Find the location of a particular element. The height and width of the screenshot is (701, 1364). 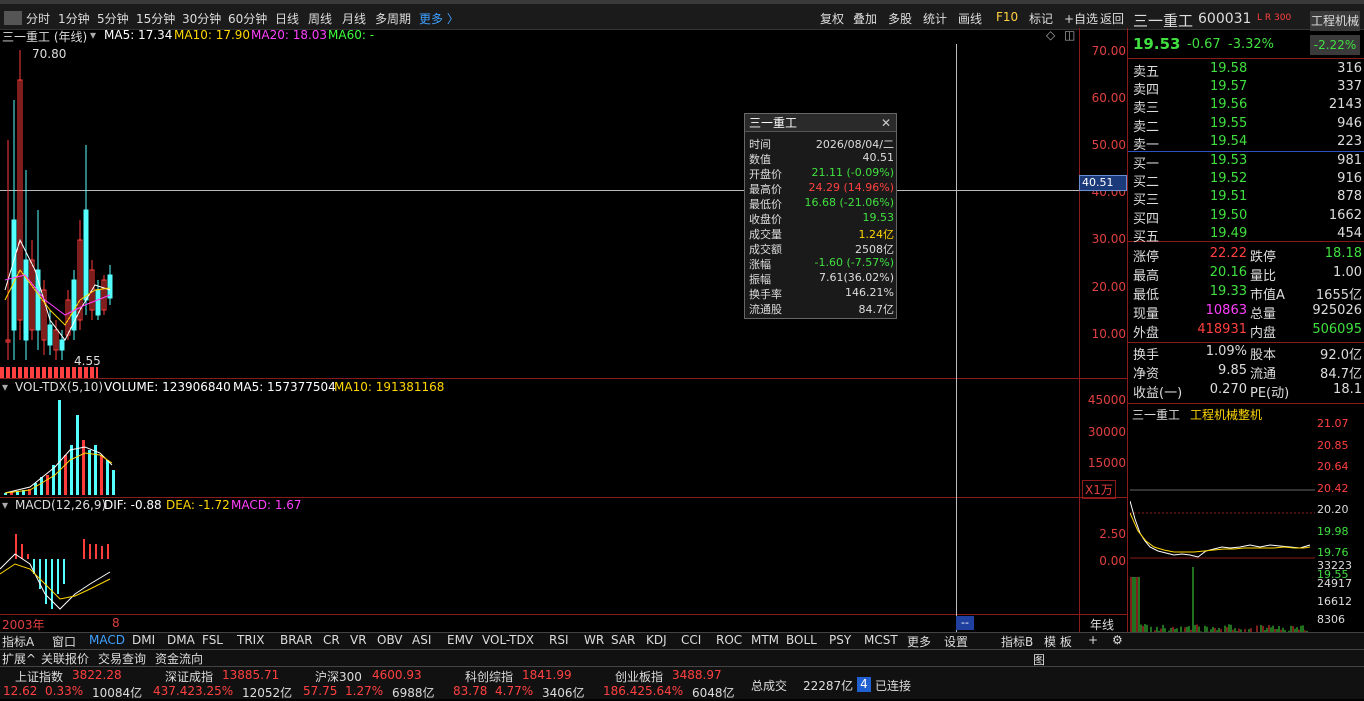

period-tab: 5分钟 is located at coordinates (113, 18).